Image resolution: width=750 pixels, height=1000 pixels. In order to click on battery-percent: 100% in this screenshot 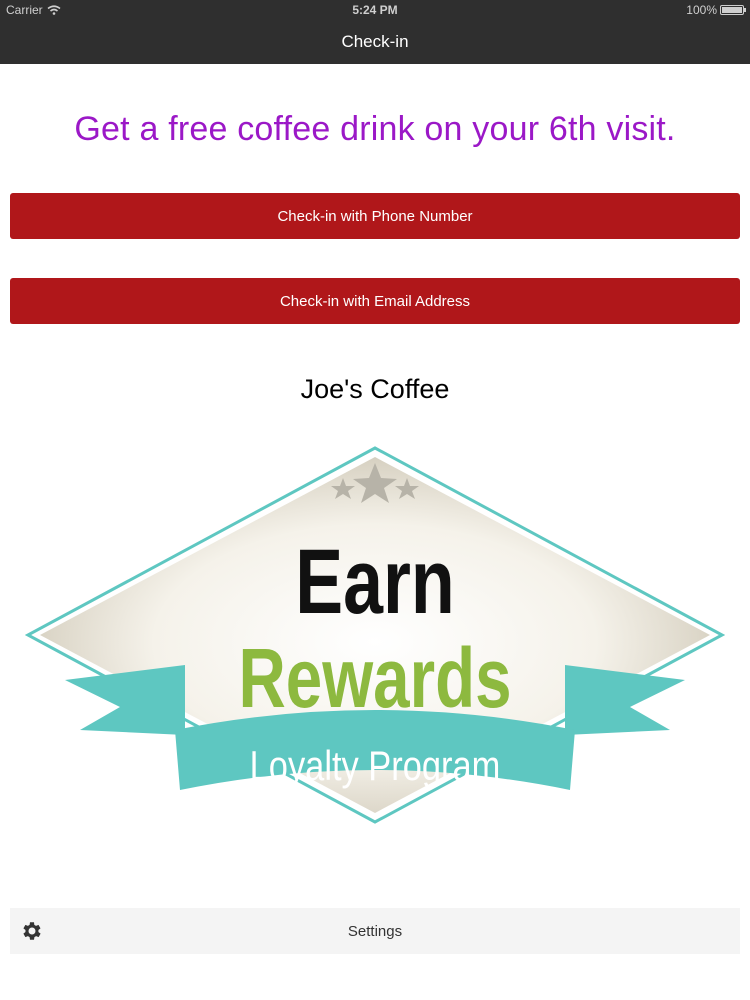, I will do `click(701, 10)`.